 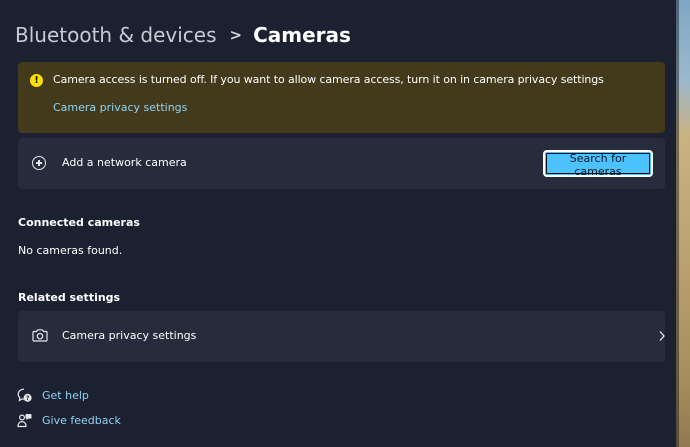 What do you see at coordinates (69, 297) in the screenshot?
I see `related-settings-heading: Related settings` at bounding box center [69, 297].